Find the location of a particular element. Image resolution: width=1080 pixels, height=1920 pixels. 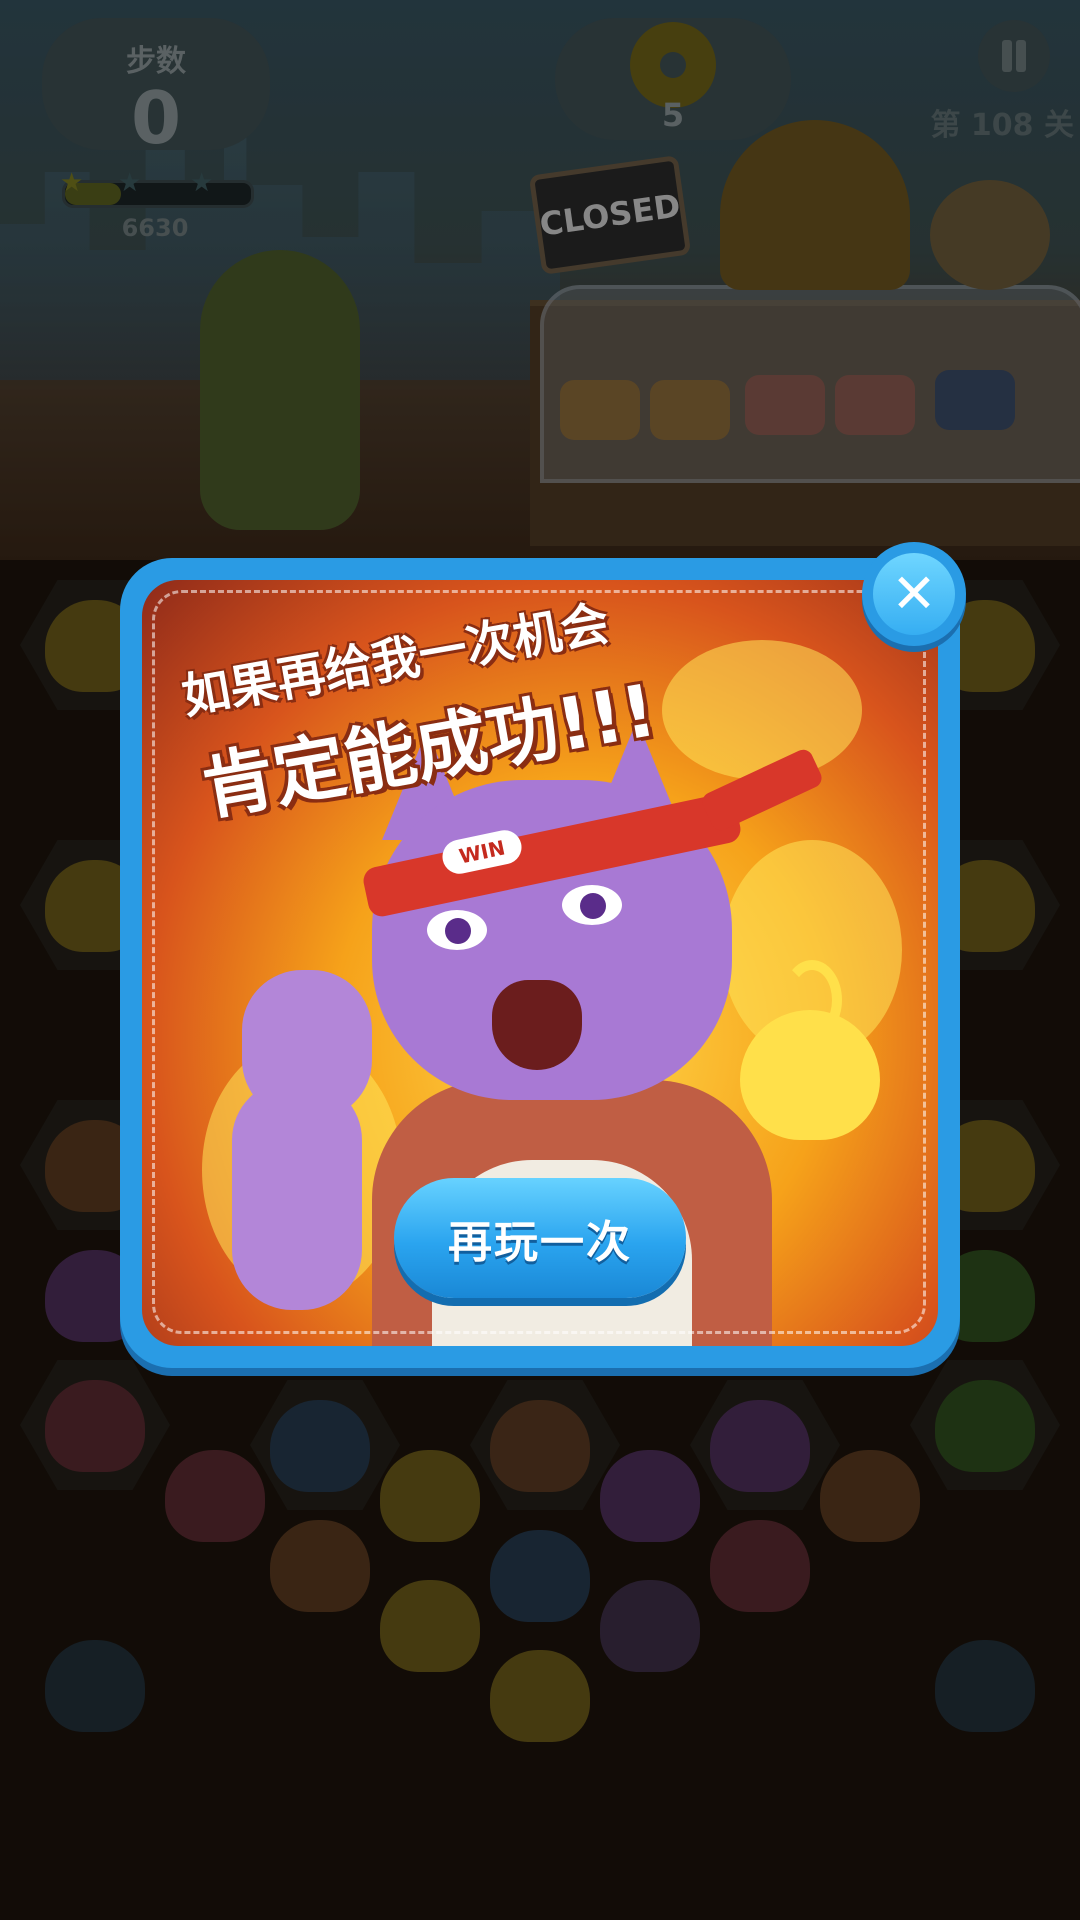

close-button: ✕ is located at coordinates (914, 594).